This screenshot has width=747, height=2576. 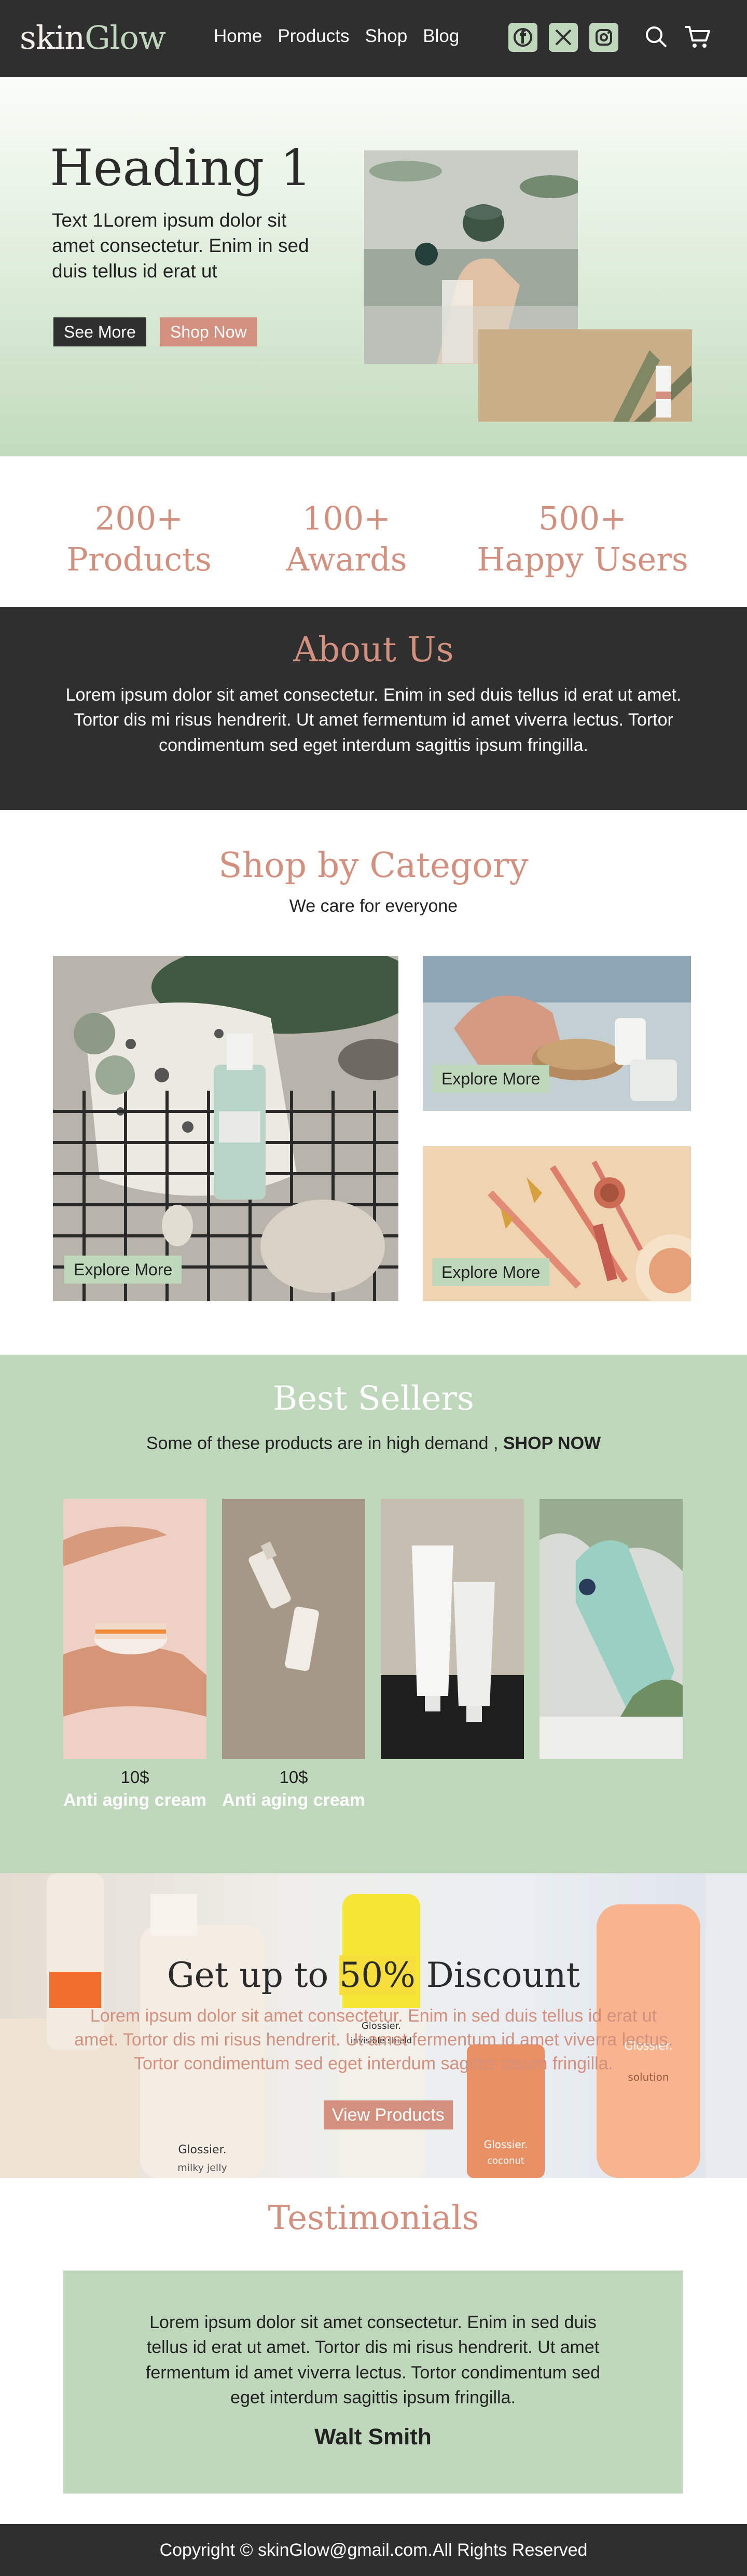 I want to click on nav-links: Home Products Shop Blog, so click(x=336, y=36).